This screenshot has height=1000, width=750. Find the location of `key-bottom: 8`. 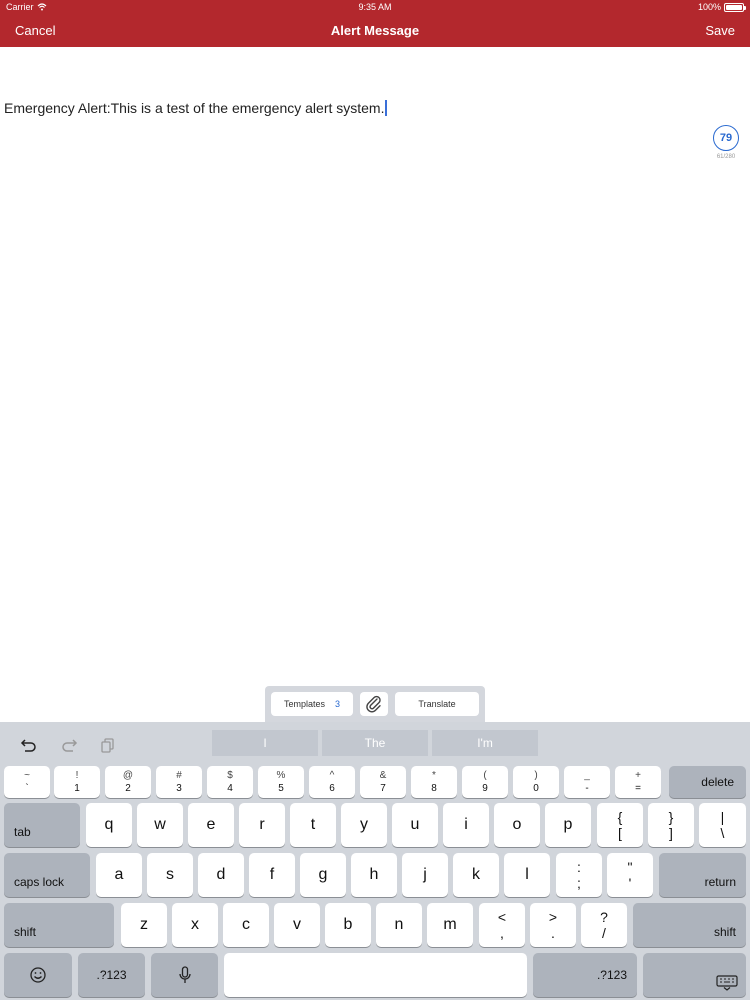

key-bottom: 8 is located at coordinates (434, 788).